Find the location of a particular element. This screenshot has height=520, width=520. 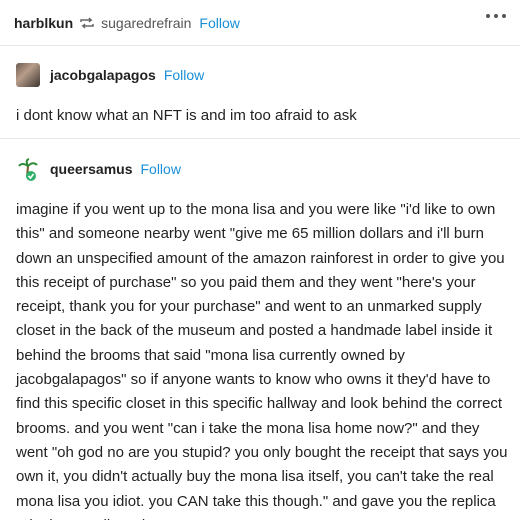

reblog-header-2: queersamus Follow is located at coordinates (98, 169).